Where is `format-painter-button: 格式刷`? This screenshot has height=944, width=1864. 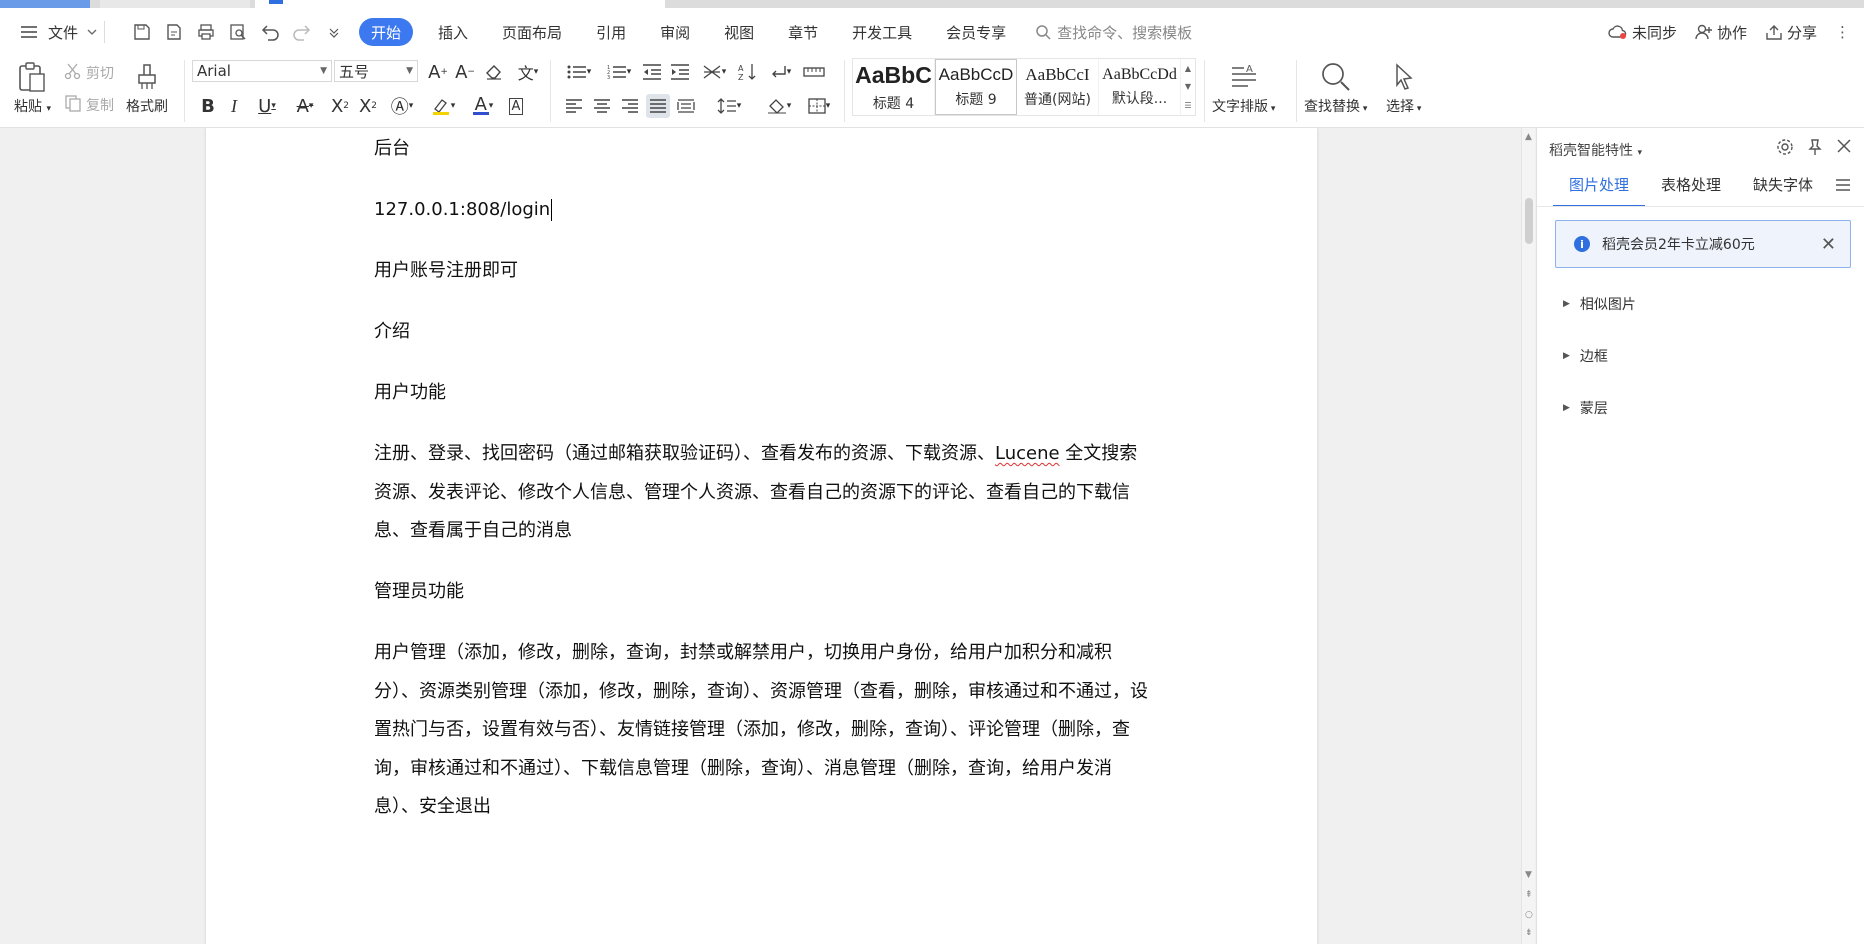 format-painter-button: 格式刷 is located at coordinates (147, 88).